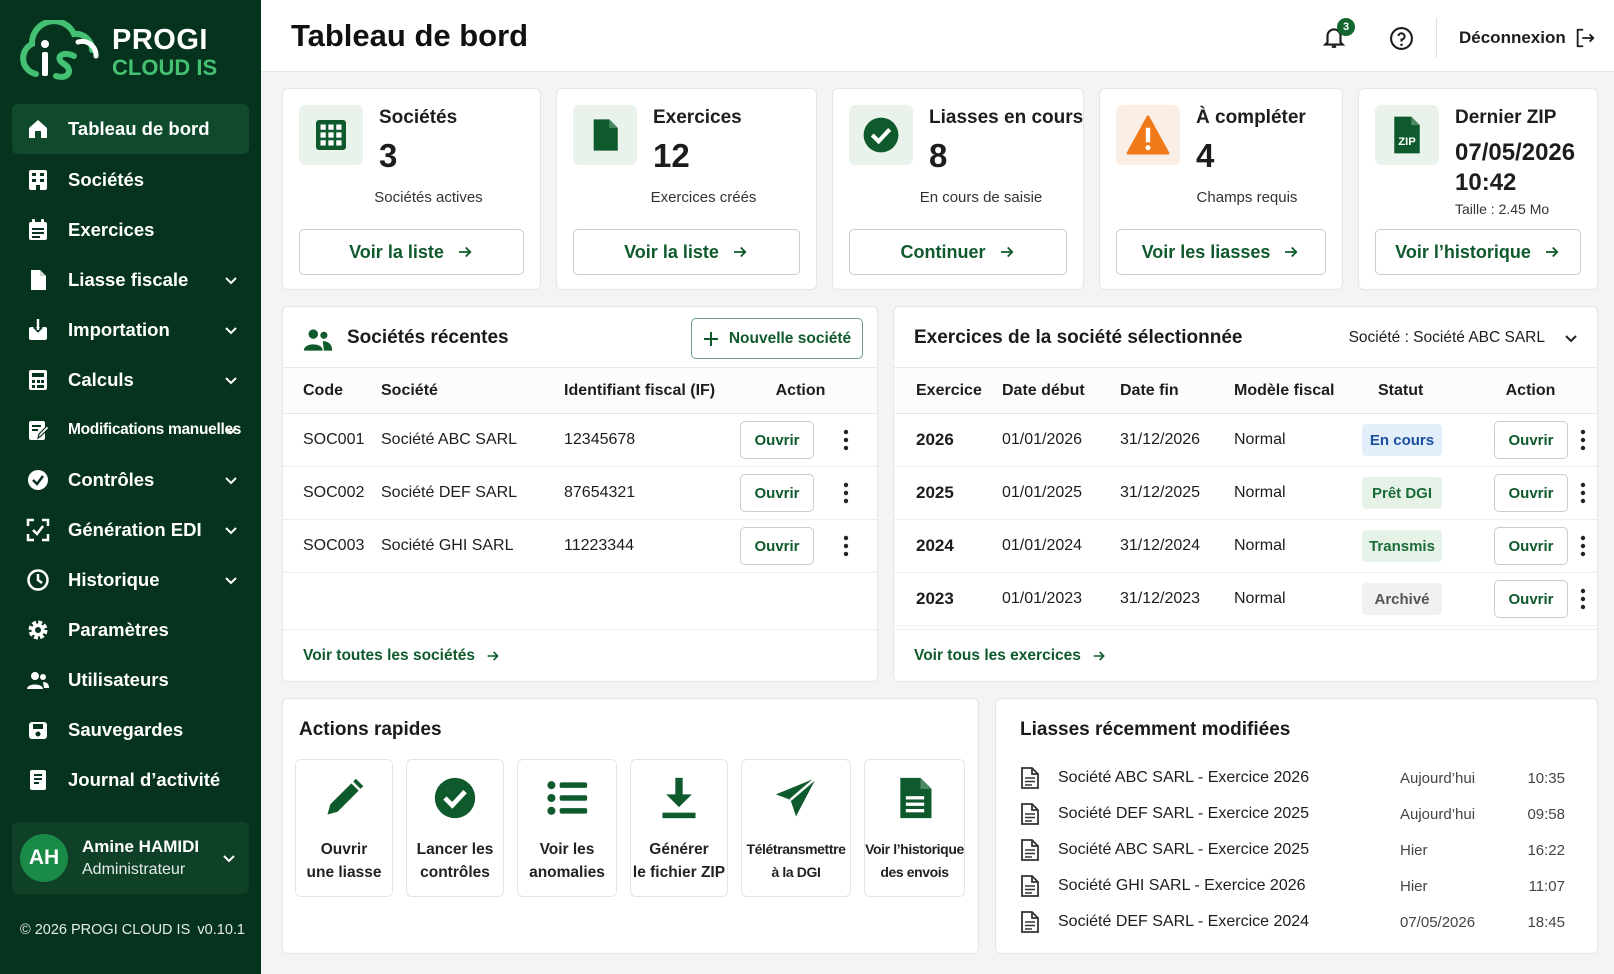 The width and height of the screenshot is (1614, 974). I want to click on stat-subtitle: Exercices créés, so click(703, 197).